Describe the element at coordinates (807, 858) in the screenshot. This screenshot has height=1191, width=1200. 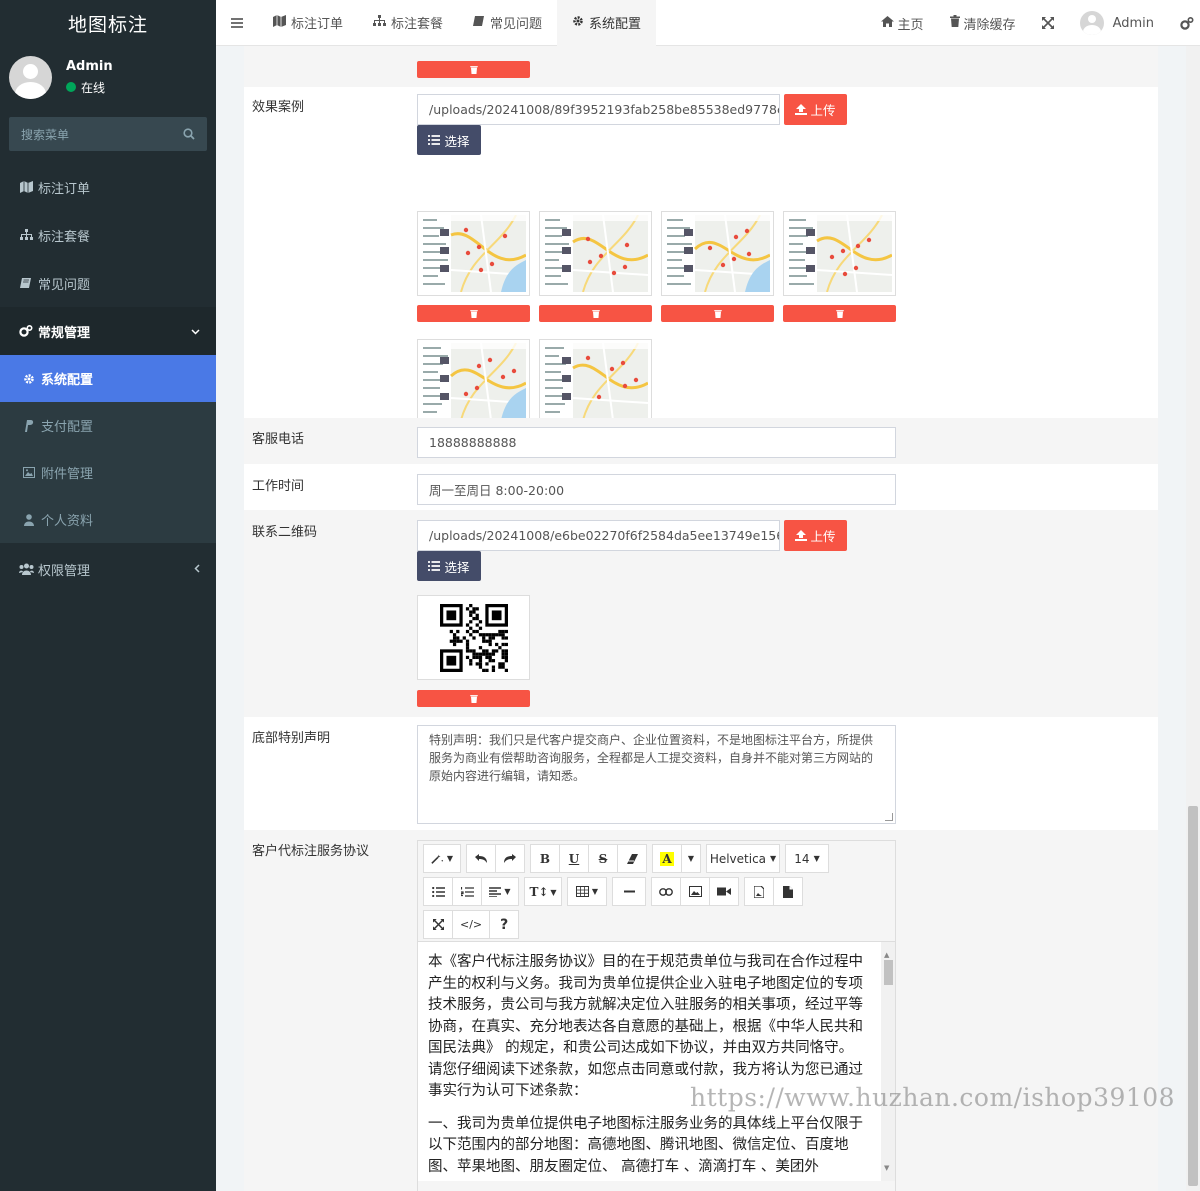
I see `font-size-select: 14 ▼` at that location.